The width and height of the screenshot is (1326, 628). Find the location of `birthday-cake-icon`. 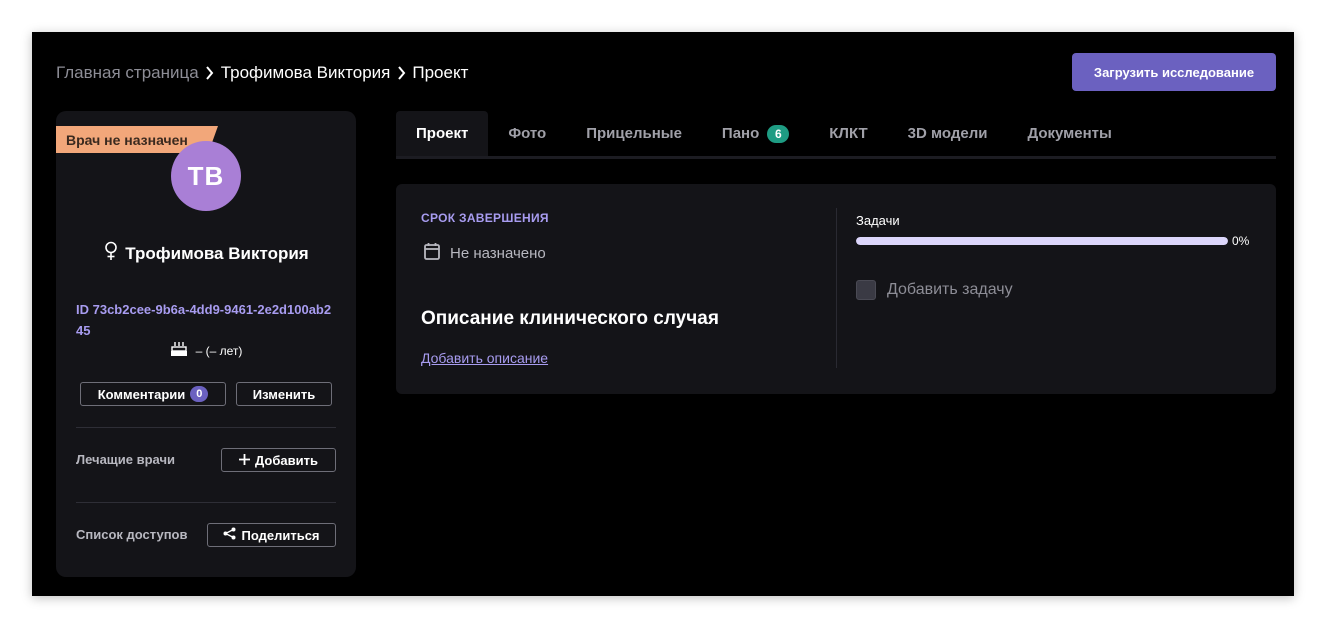

birthday-cake-icon is located at coordinates (179, 350).